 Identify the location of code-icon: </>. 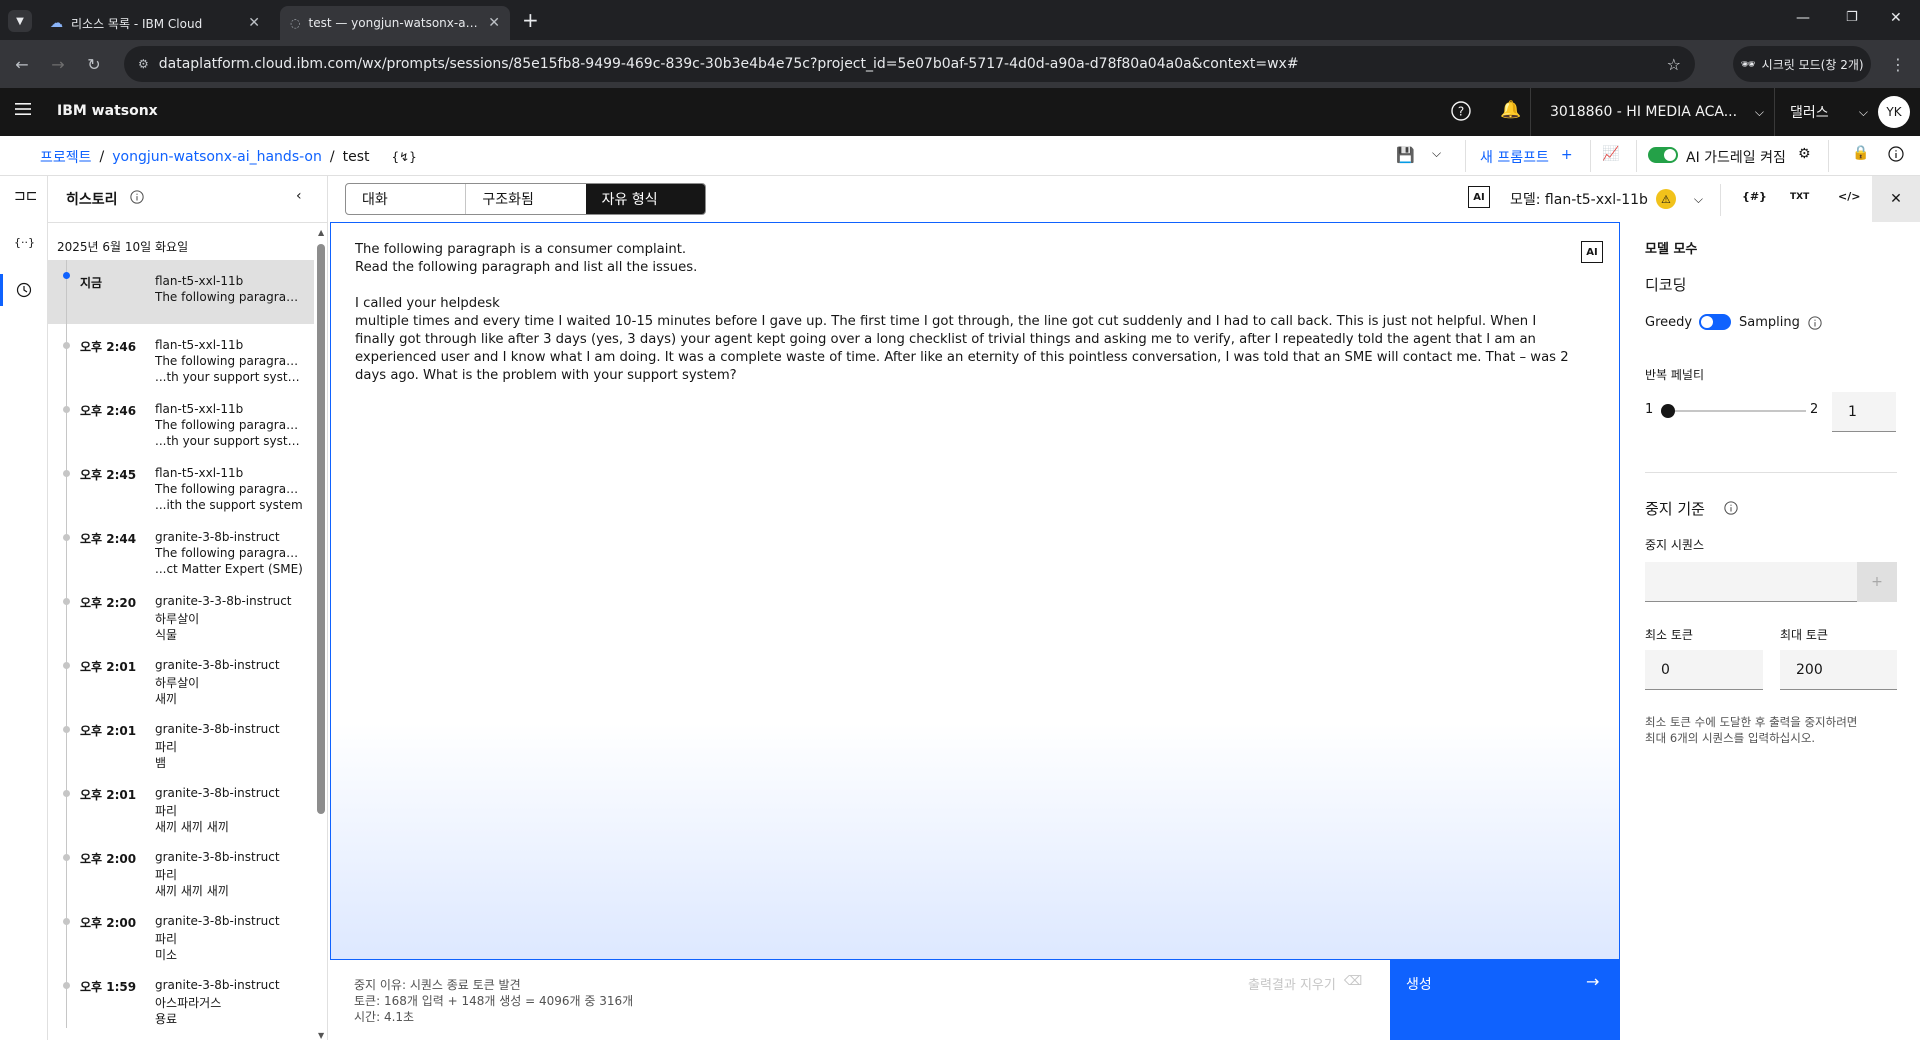
(1849, 196).